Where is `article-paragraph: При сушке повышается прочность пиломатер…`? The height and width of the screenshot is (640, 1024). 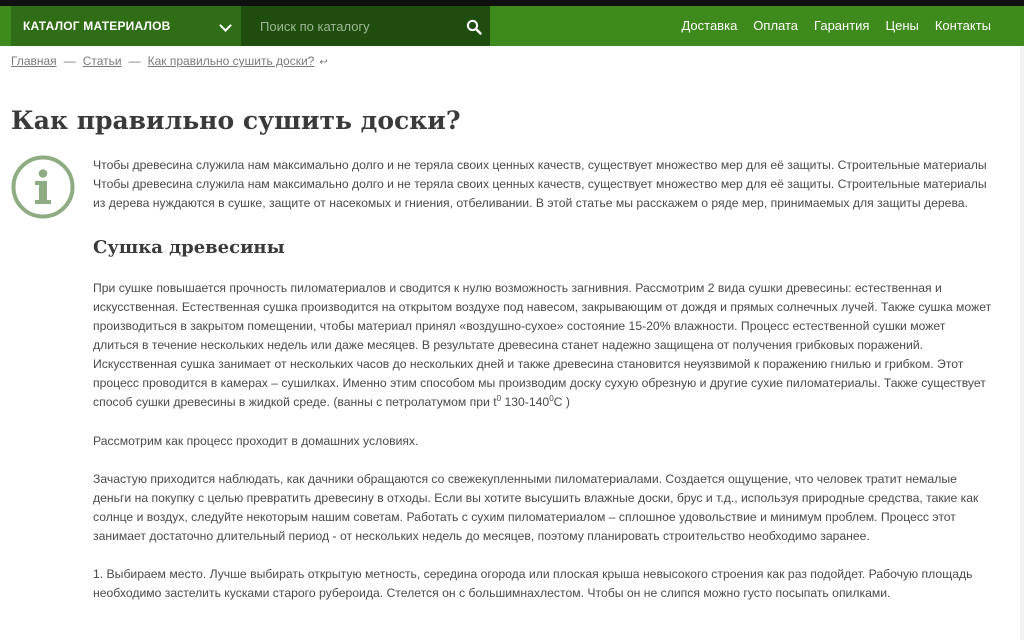 article-paragraph: При сушке повышается прочность пиломатер… is located at coordinates (542, 316).